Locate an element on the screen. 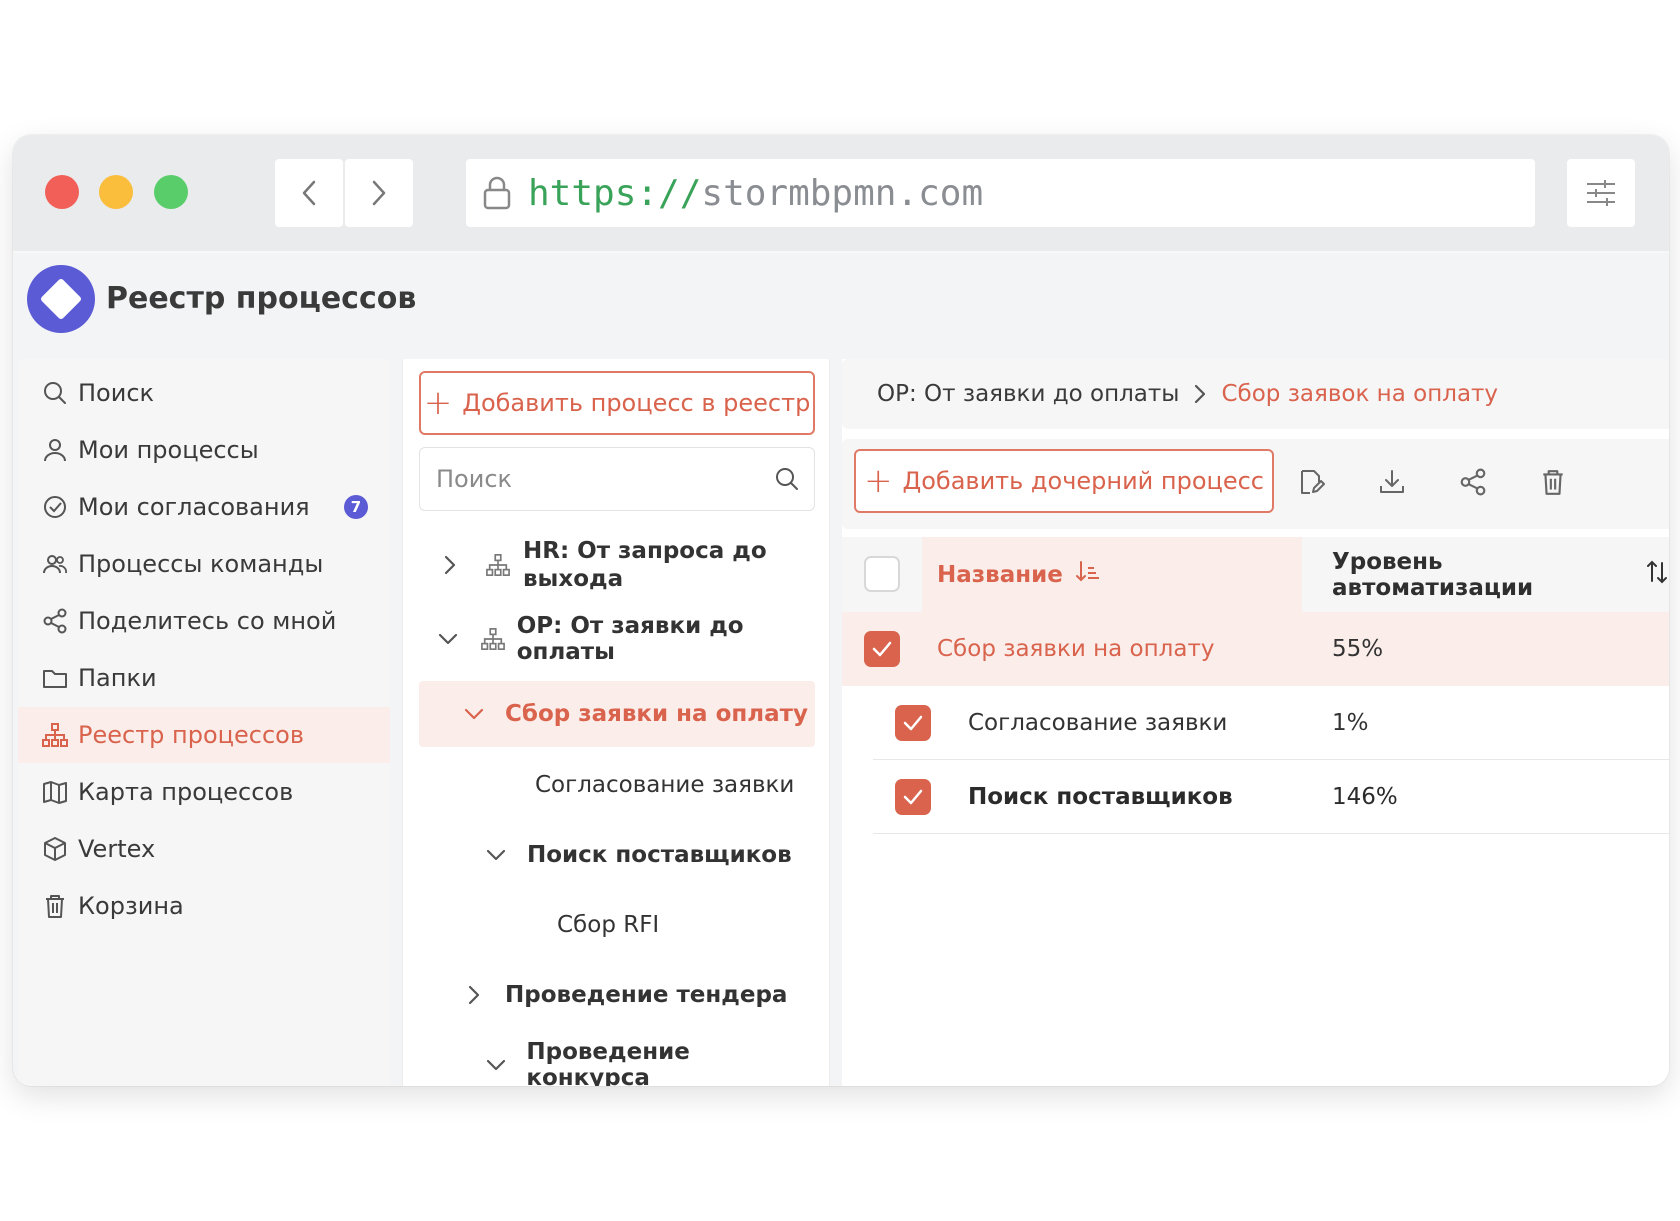  address-bar: https:// stormbpmn.com is located at coordinates (1000, 193).